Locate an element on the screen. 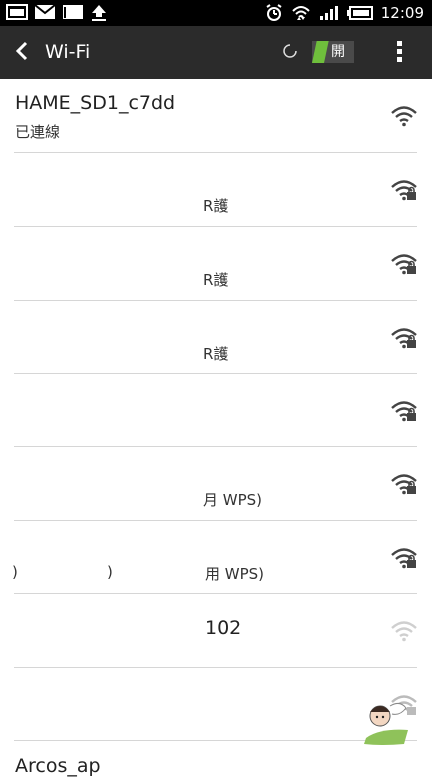 The width and height of the screenshot is (432, 781). network-row: Arcos_ap is located at coordinates (216, 761).